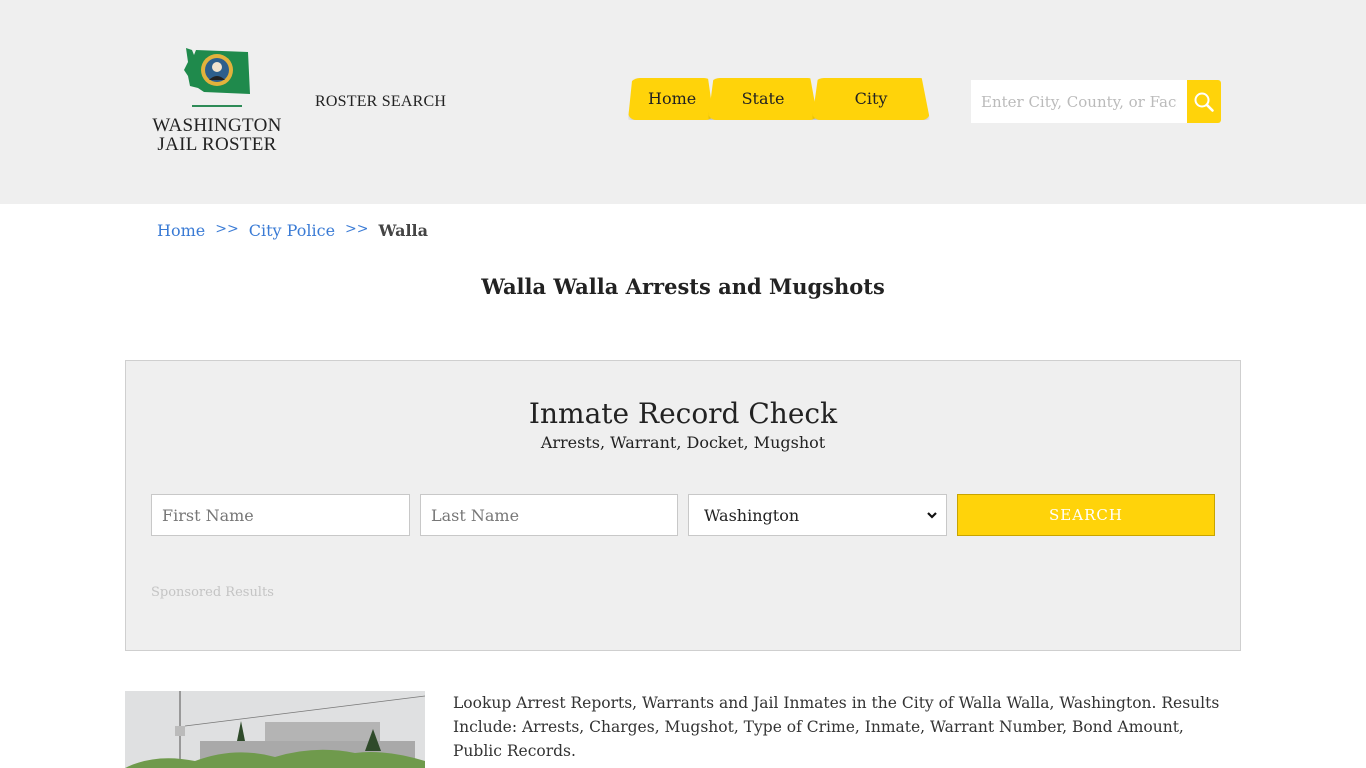 Image resolution: width=1366 pixels, height=768 pixels. I want to click on facility-search-input, so click(1079, 101).